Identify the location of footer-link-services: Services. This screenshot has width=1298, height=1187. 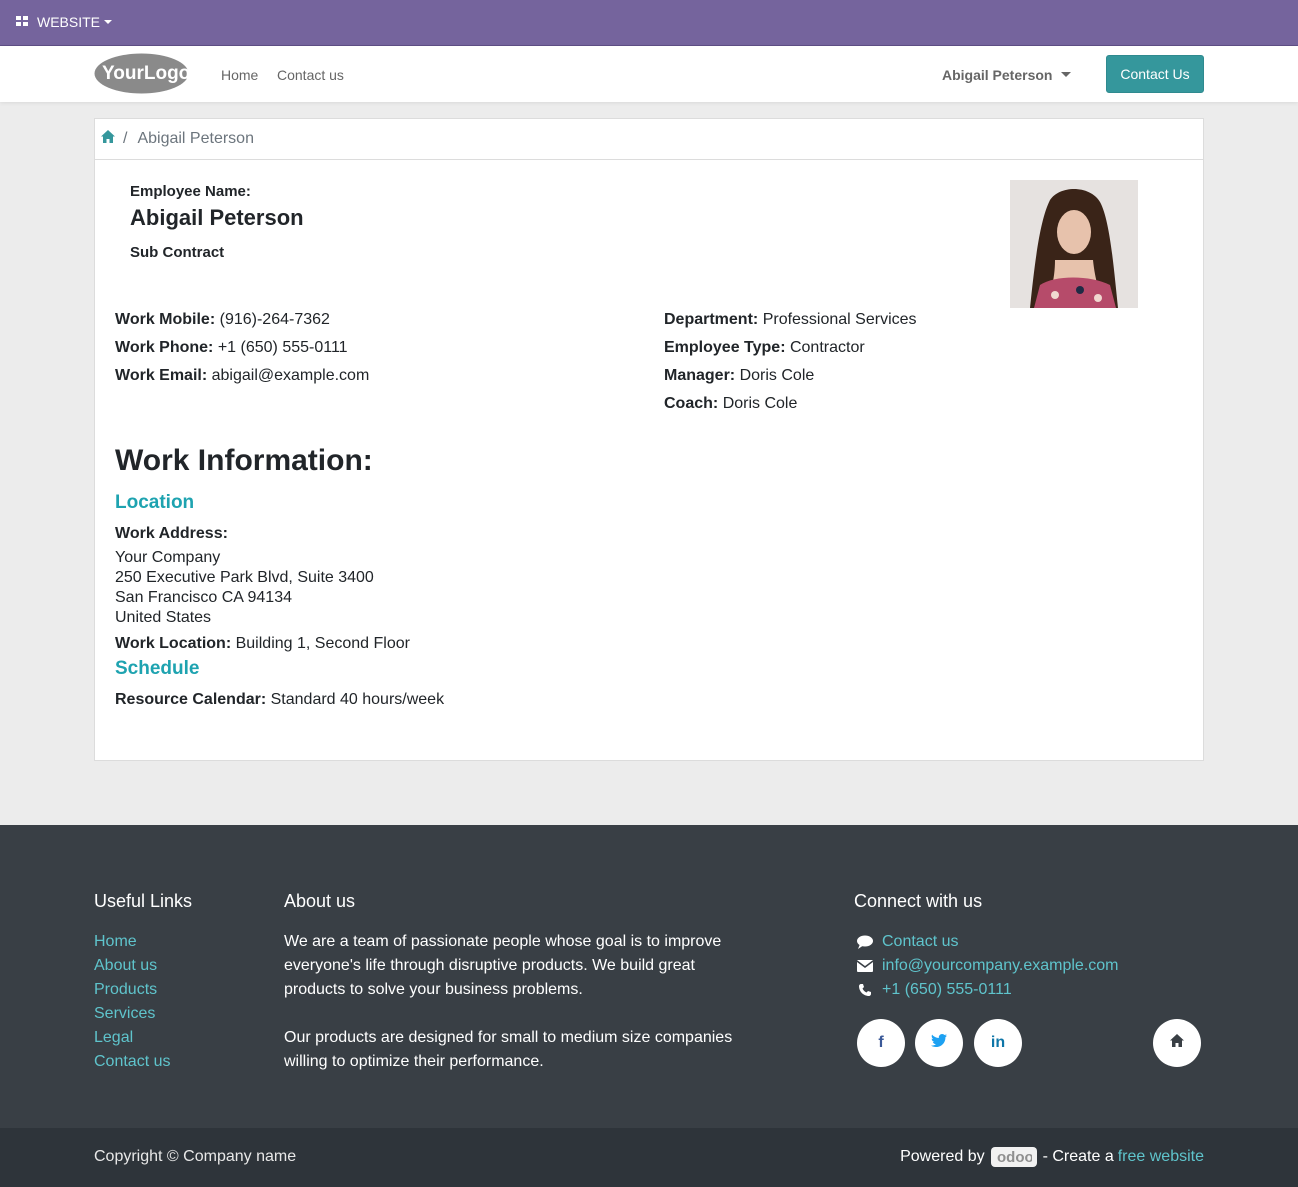
(132, 1014).